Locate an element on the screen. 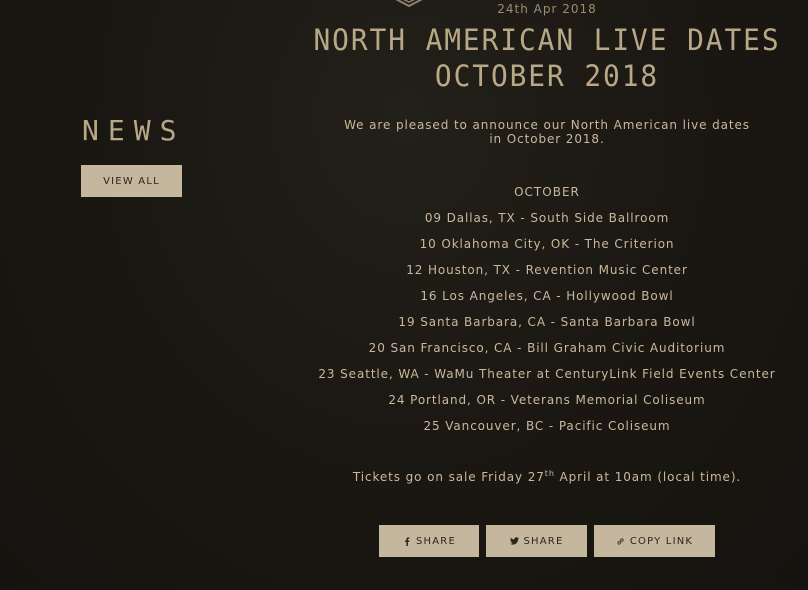 This screenshot has height=590, width=808. tour-date-item: 16 Los Angeles, CA - Hollywood Bowl is located at coordinates (547, 296).